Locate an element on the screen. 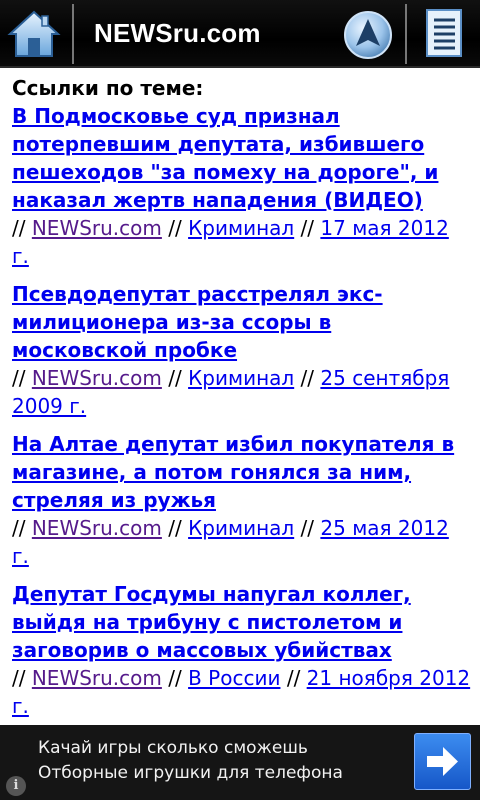 This screenshot has height=800, width=480. ad-subtitle: Отборные игрушки для телефона is located at coordinates (190, 773).